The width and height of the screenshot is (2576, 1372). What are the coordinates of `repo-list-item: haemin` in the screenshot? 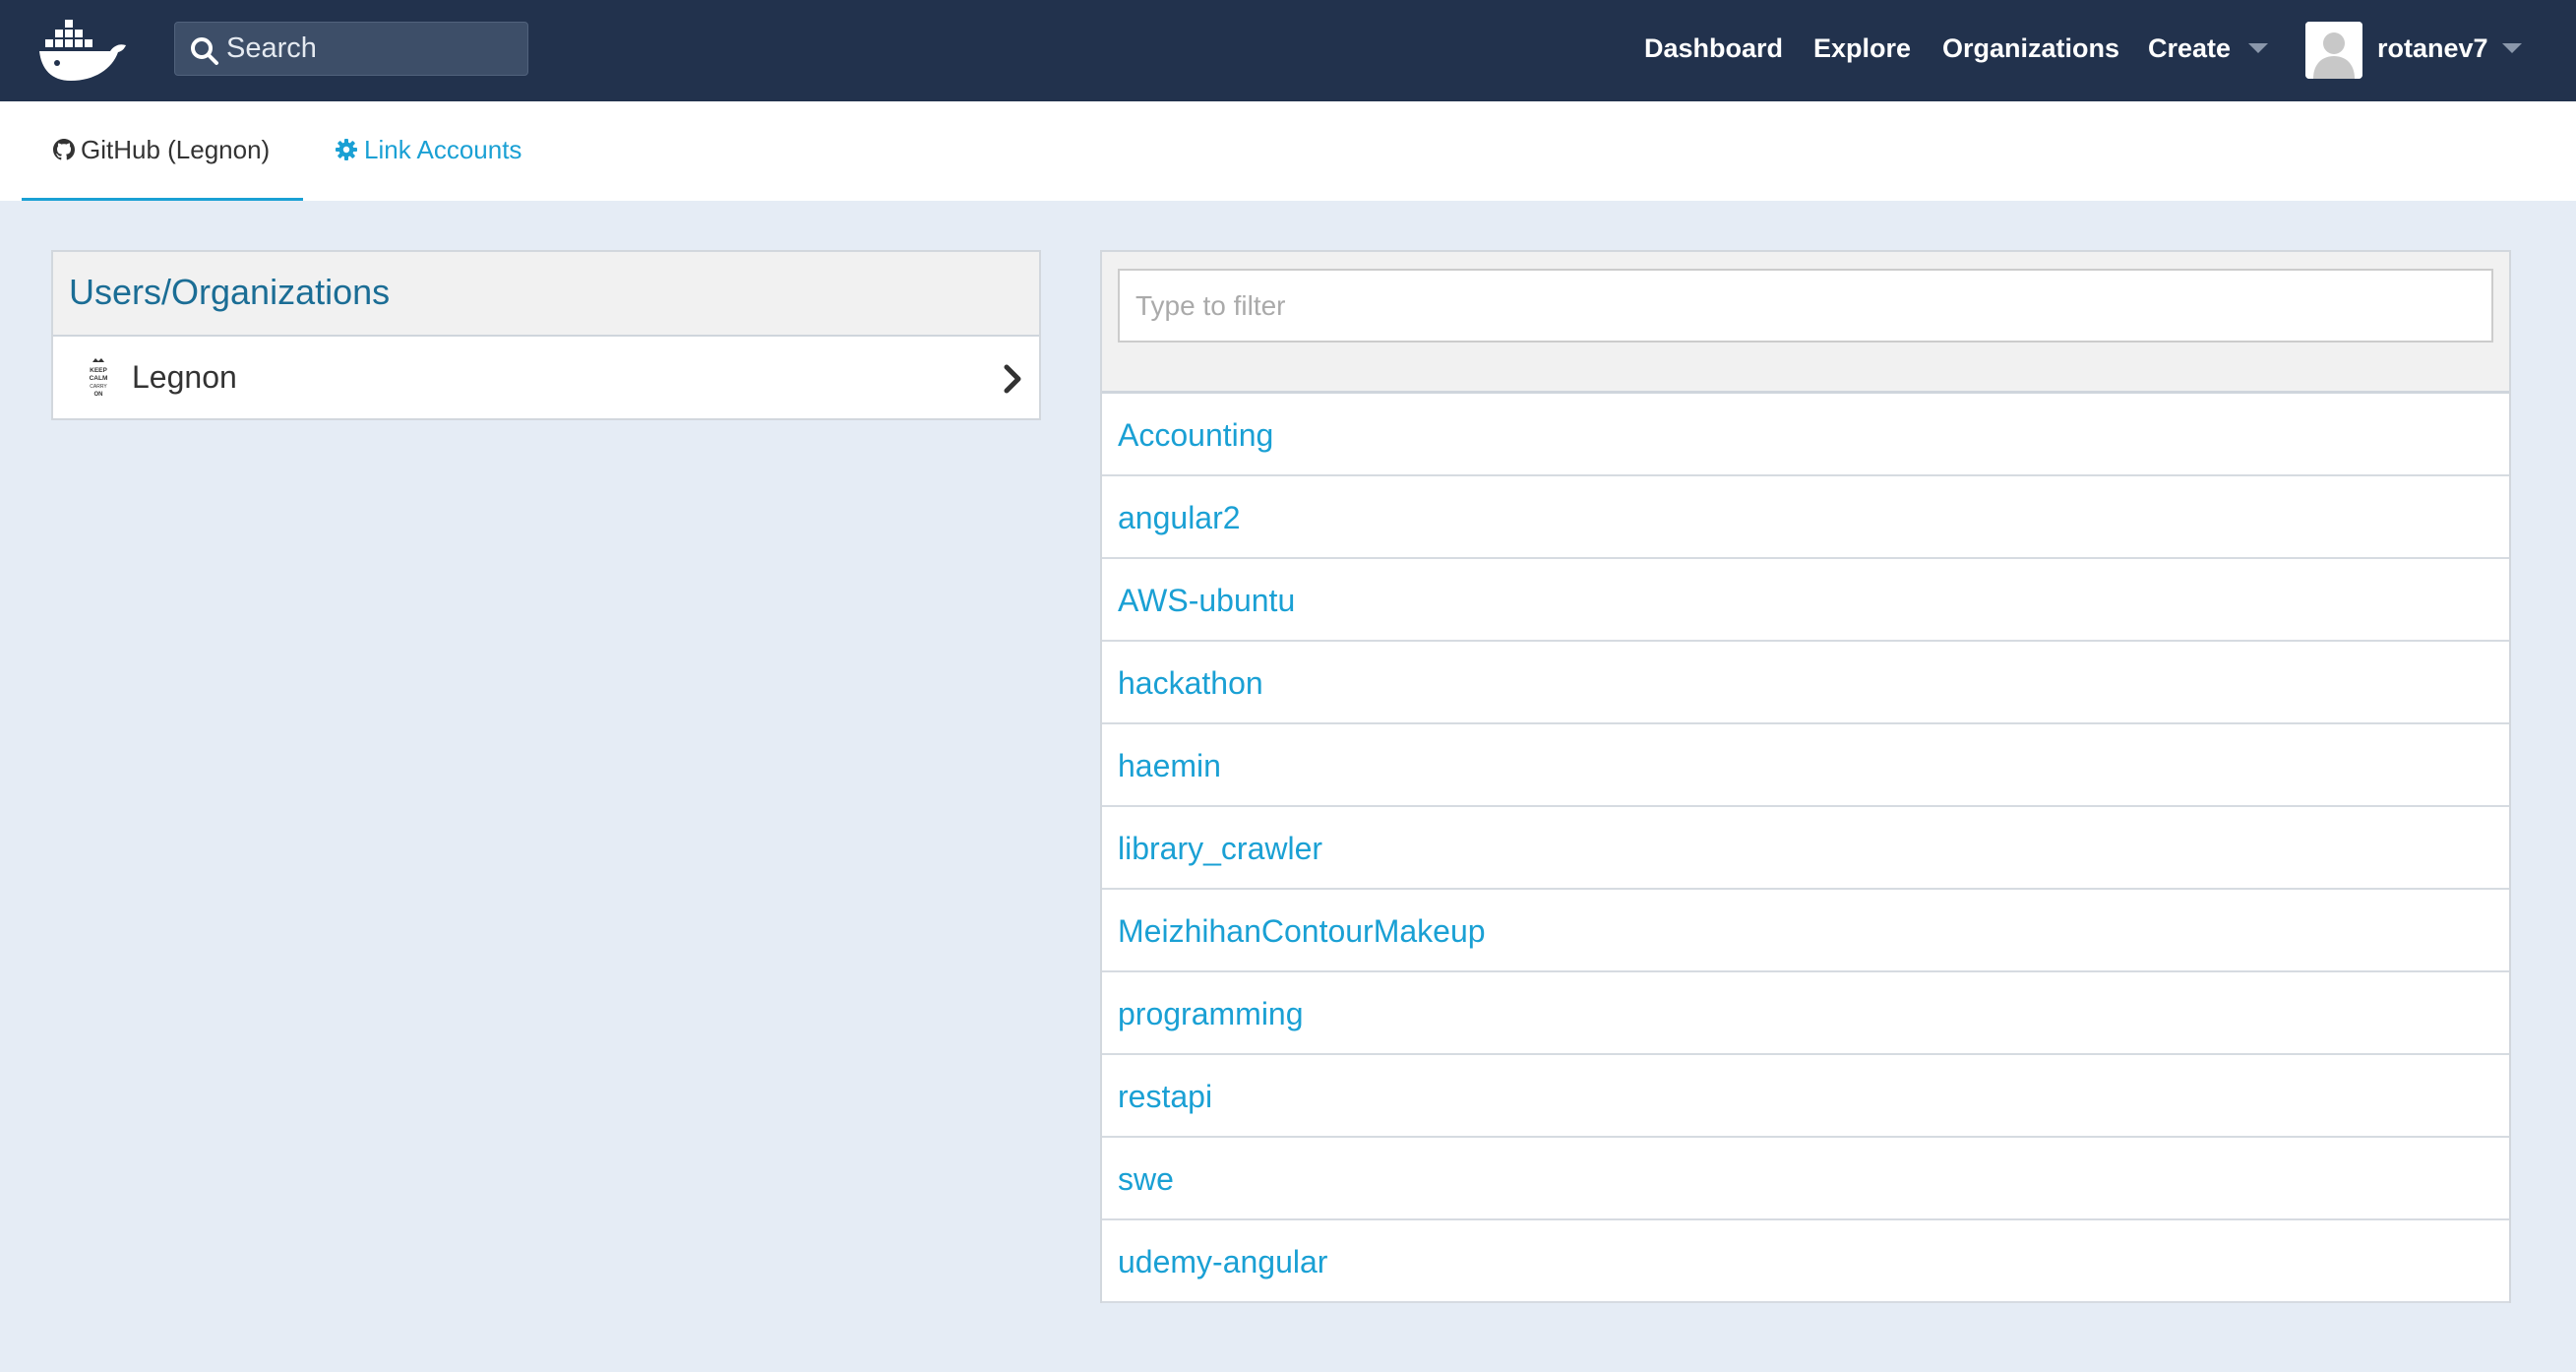 It's located at (1805, 766).